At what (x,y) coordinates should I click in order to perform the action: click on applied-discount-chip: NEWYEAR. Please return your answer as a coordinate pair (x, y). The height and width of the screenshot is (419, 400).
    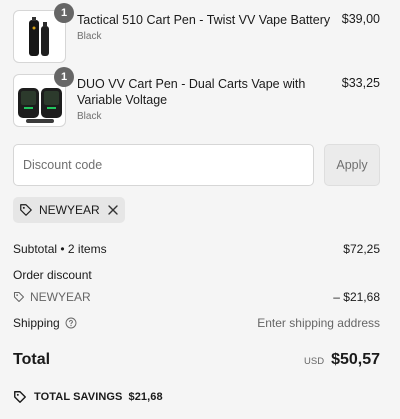
    Looking at the image, I should click on (69, 210).